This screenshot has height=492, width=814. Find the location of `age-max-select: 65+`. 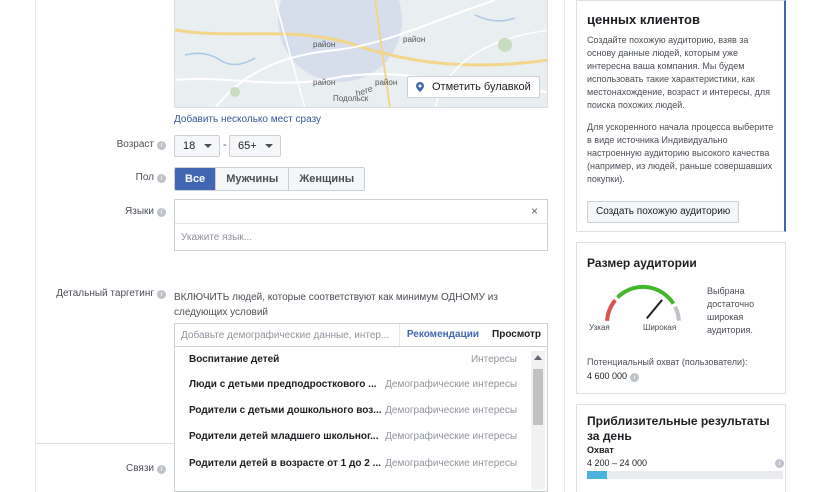

age-max-select: 65+ is located at coordinates (255, 146).